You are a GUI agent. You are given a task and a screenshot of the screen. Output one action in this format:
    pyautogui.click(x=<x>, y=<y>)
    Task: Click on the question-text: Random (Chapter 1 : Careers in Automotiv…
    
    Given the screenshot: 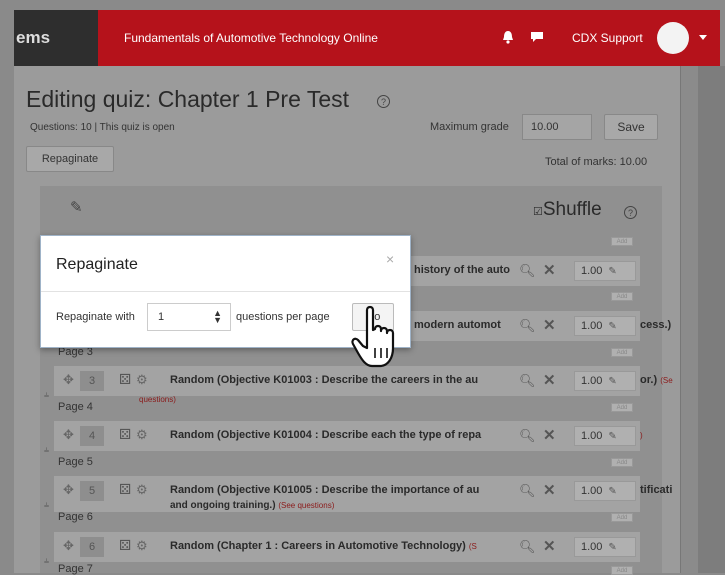 What is the action you would take?
    pyautogui.click(x=343, y=546)
    